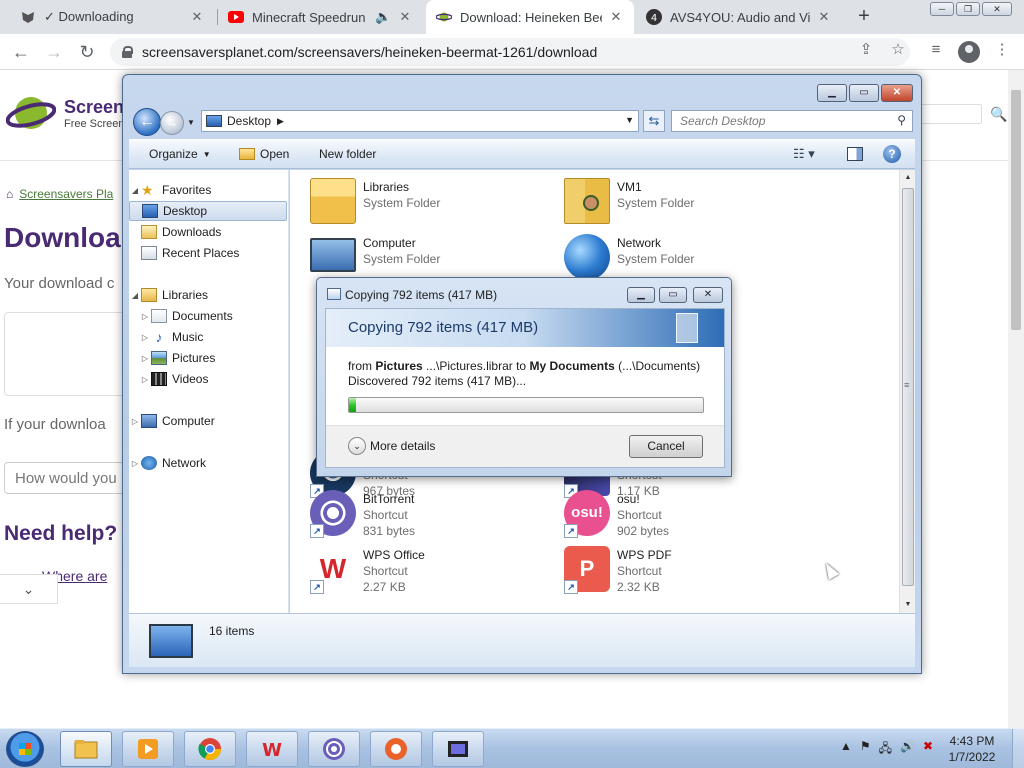 The image size is (1024, 768). What do you see at coordinates (901, 120) in the screenshot?
I see `search-icon: ⚲` at bounding box center [901, 120].